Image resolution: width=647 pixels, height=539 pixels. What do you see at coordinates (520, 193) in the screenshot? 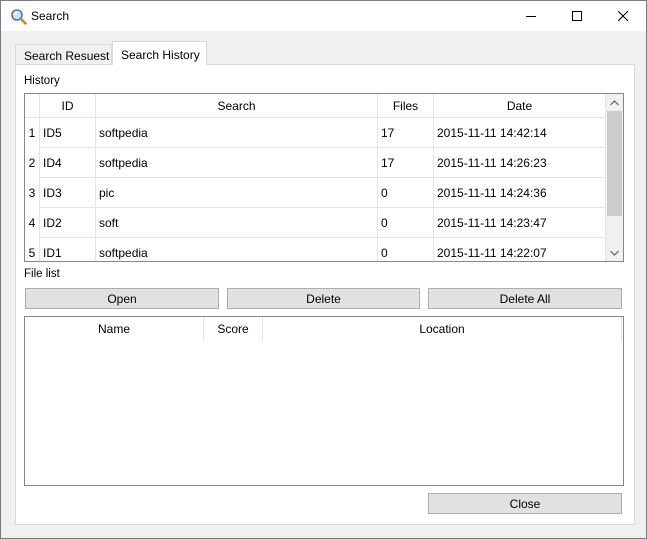
I see `cell-date: 2015-11-11 14:24:36` at bounding box center [520, 193].